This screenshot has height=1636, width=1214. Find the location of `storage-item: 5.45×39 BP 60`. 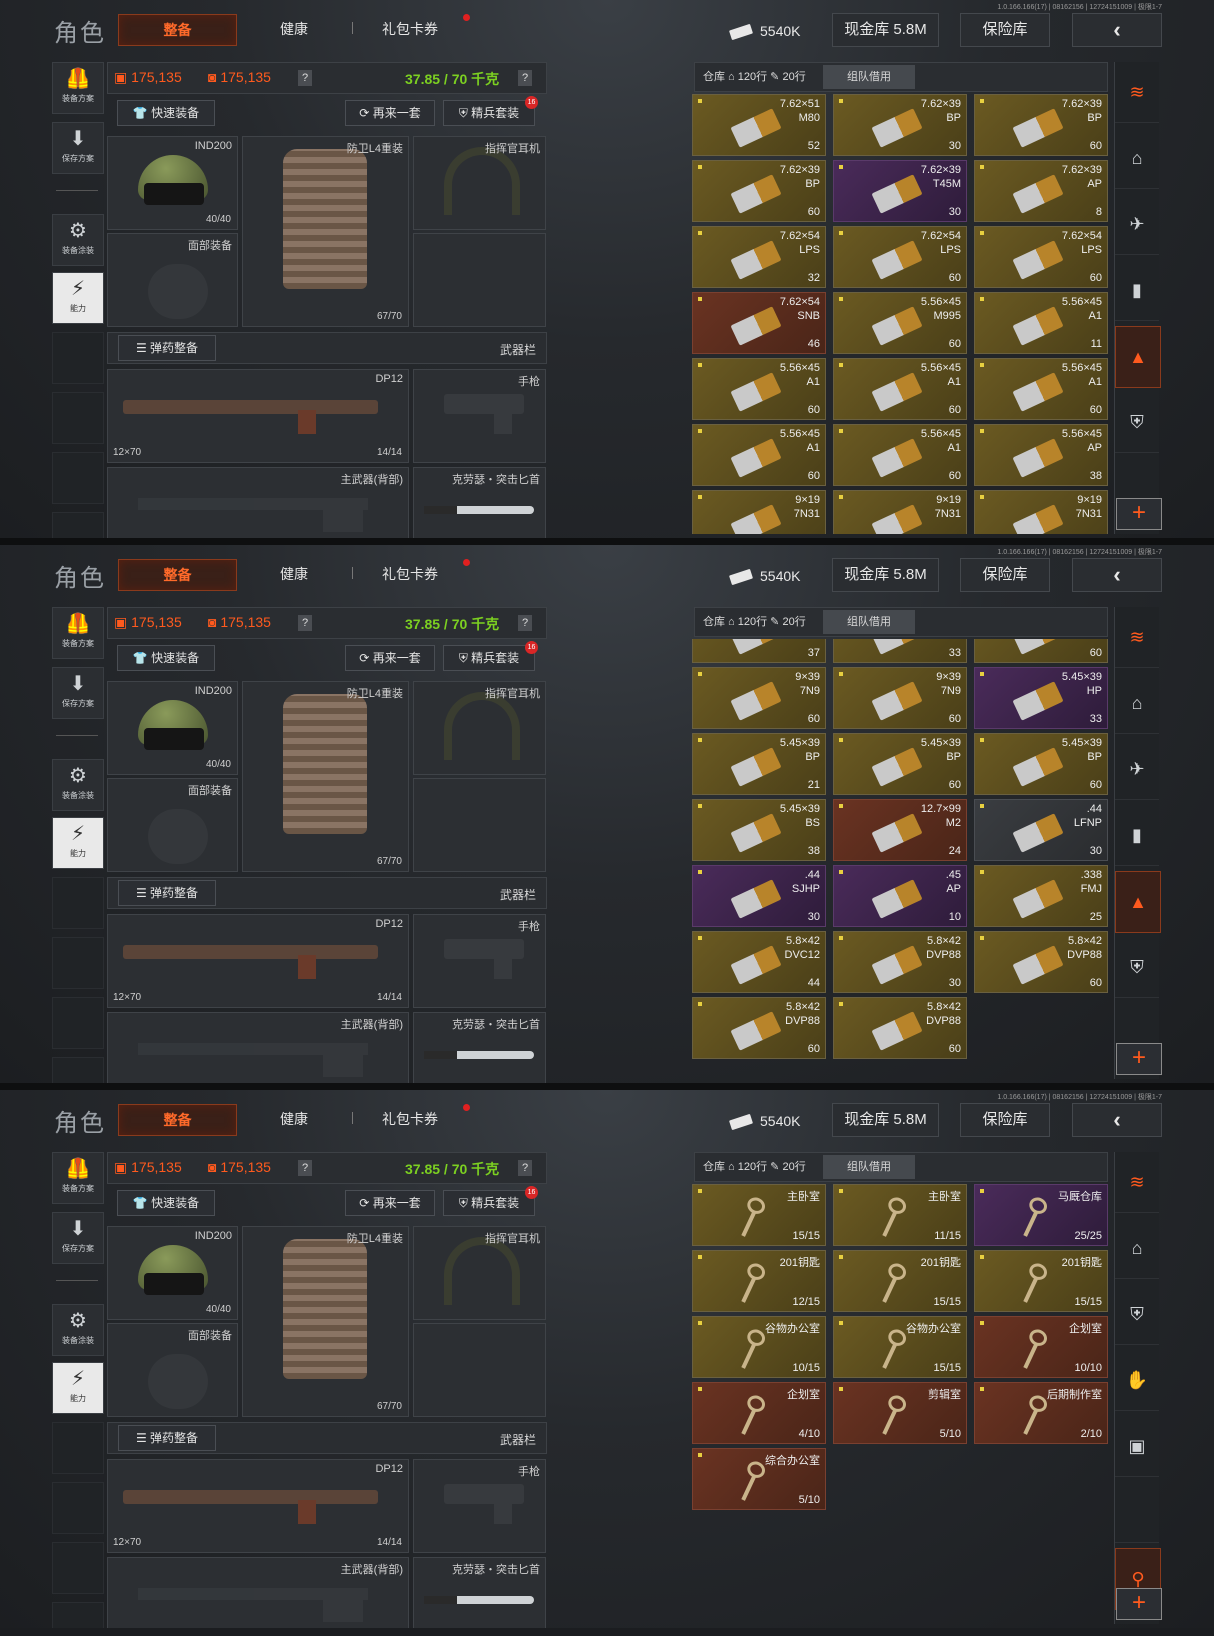

storage-item: 5.45×39 BP 60 is located at coordinates (900, 764).